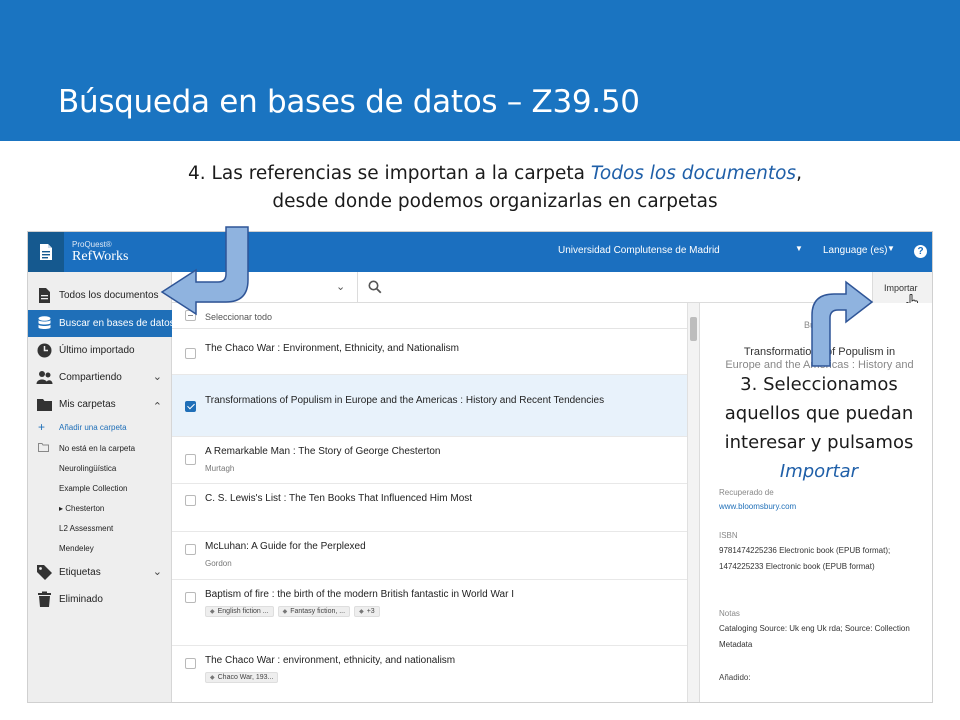  What do you see at coordinates (76, 548) in the screenshot?
I see `folder-item-label: Mendeley` at bounding box center [76, 548].